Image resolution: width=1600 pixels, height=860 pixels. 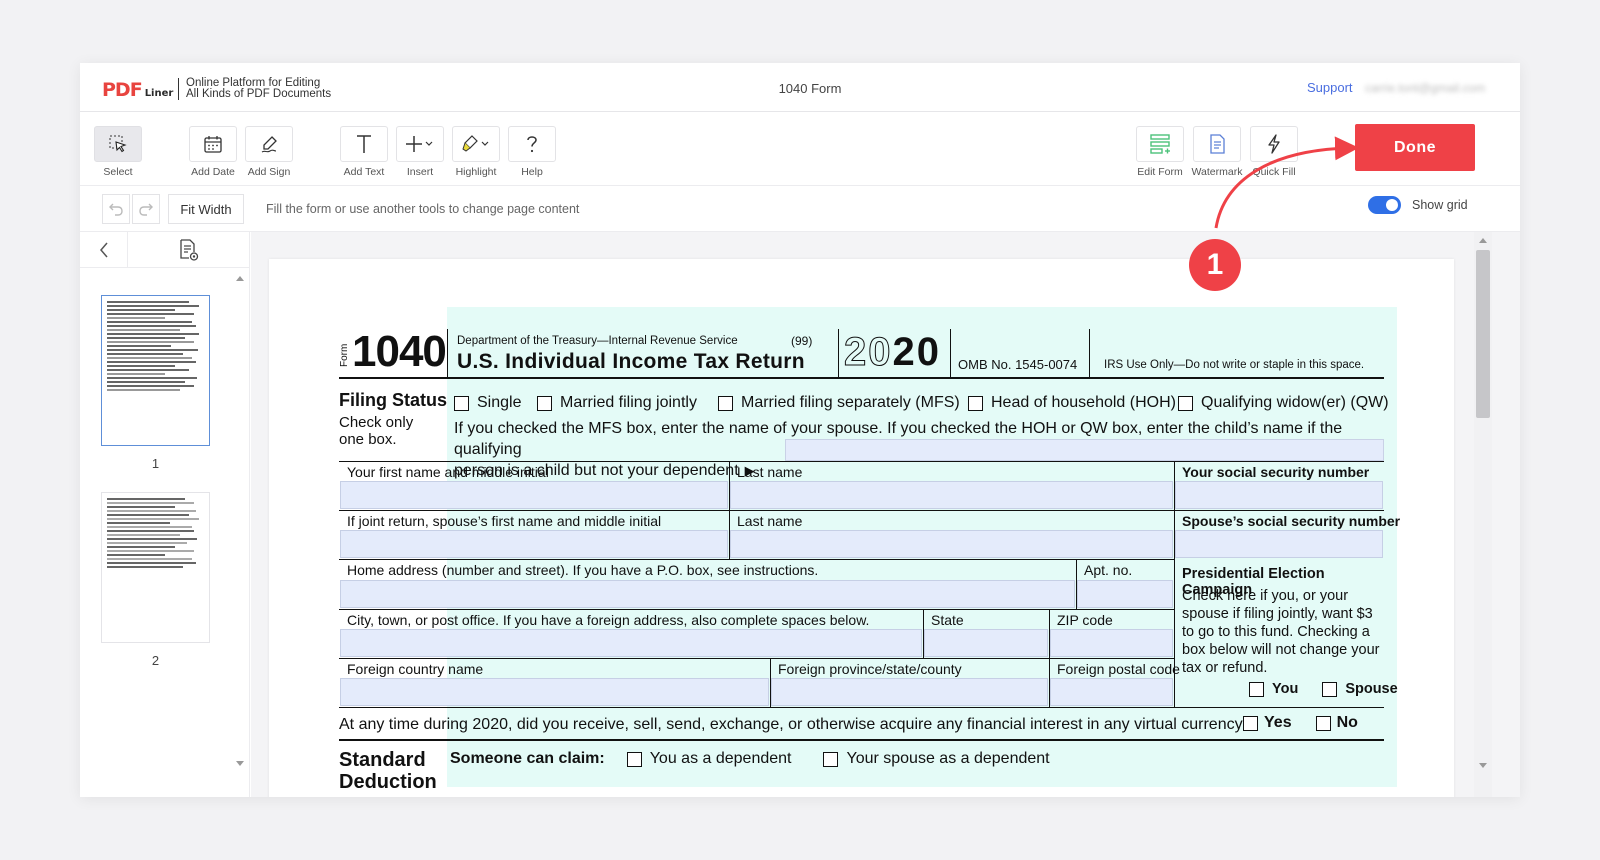 What do you see at coordinates (1384, 205) in the screenshot?
I see `show-grid-toggle` at bounding box center [1384, 205].